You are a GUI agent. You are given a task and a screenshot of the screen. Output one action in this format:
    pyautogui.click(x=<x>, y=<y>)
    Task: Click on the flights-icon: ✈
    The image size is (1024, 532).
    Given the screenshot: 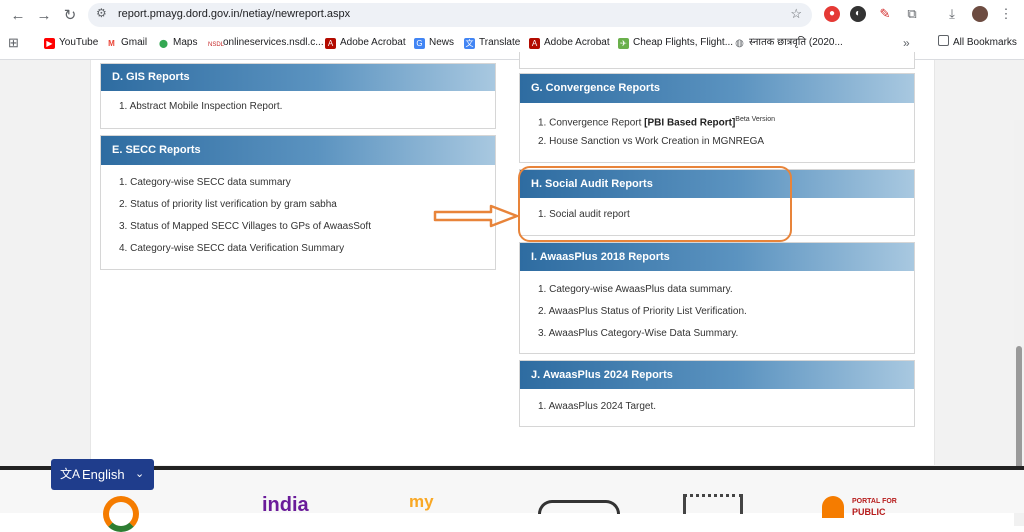 What is the action you would take?
    pyautogui.click(x=623, y=43)
    